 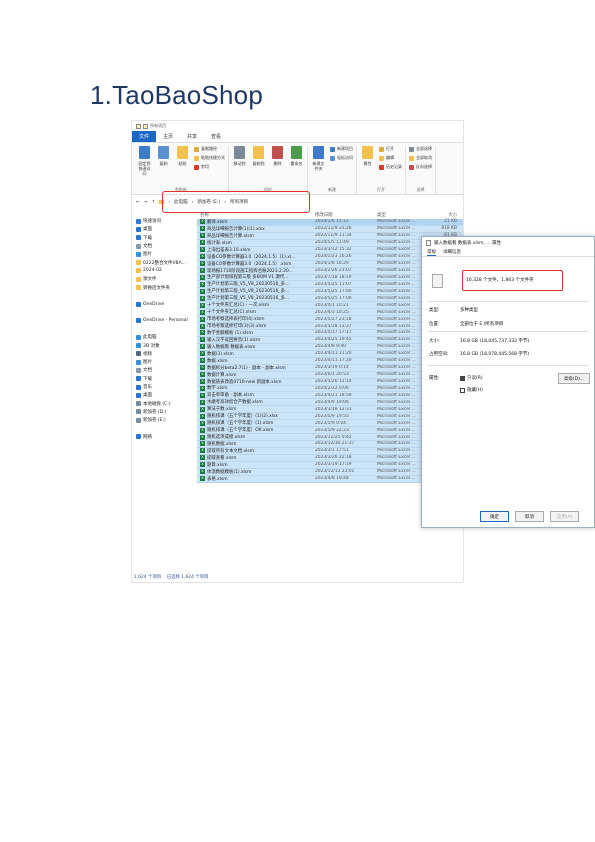 I want to click on nav-item: 3D 对象, so click(x=164, y=345).